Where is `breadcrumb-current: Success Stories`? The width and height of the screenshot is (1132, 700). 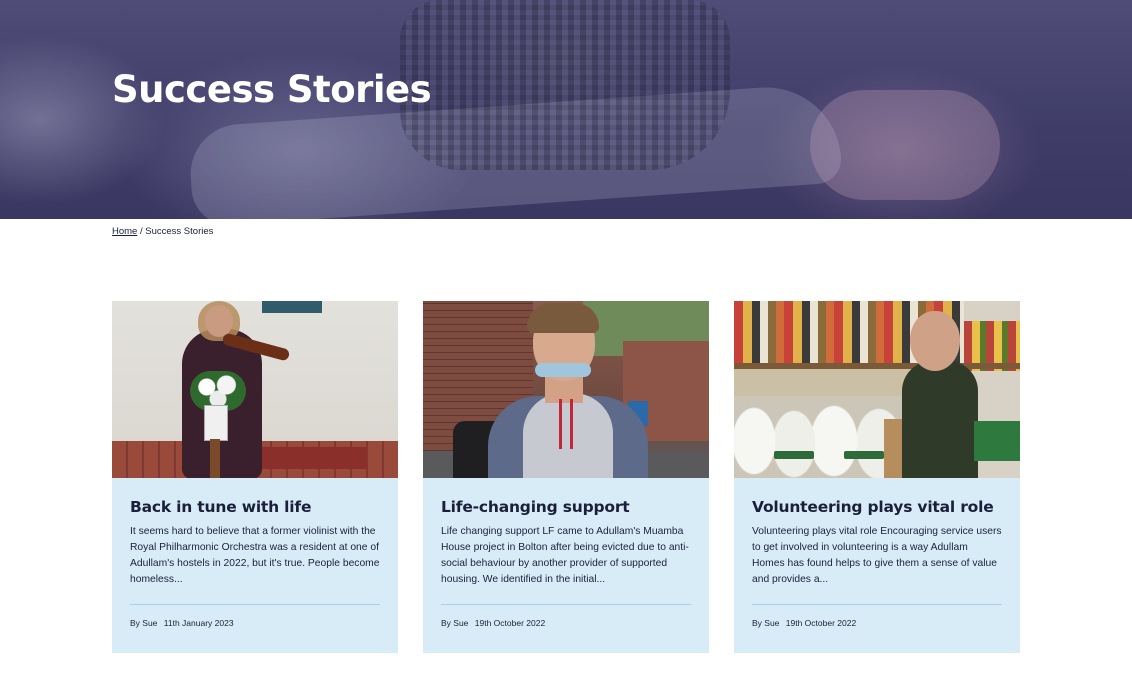
breadcrumb-current: Success Stories is located at coordinates (179, 231).